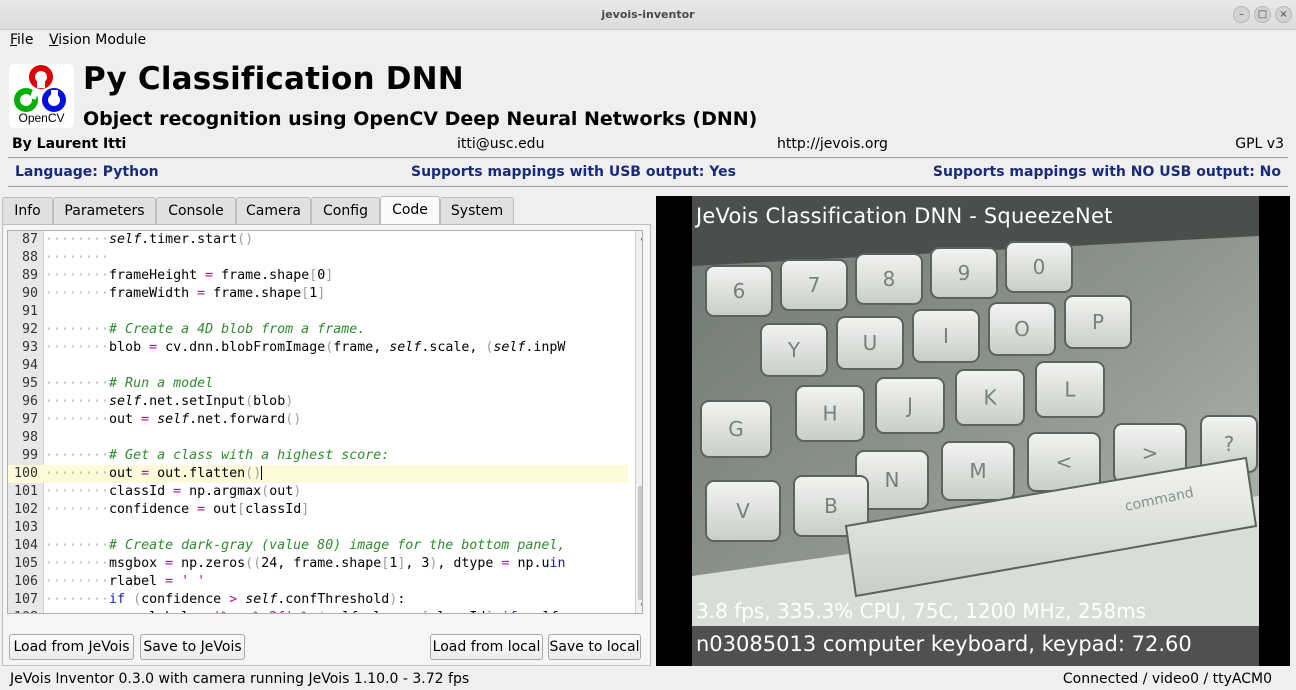 The width and height of the screenshot is (1296, 690). Describe the element at coordinates (1150, 453) in the screenshot. I see `keyboard-key-legend: >` at that location.